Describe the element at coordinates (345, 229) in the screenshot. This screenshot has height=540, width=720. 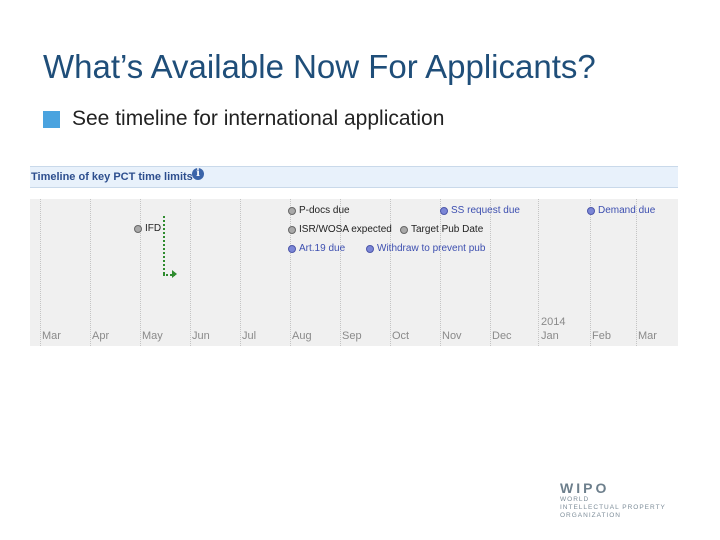
I see `event-label: ISR/WOSA expected` at that location.